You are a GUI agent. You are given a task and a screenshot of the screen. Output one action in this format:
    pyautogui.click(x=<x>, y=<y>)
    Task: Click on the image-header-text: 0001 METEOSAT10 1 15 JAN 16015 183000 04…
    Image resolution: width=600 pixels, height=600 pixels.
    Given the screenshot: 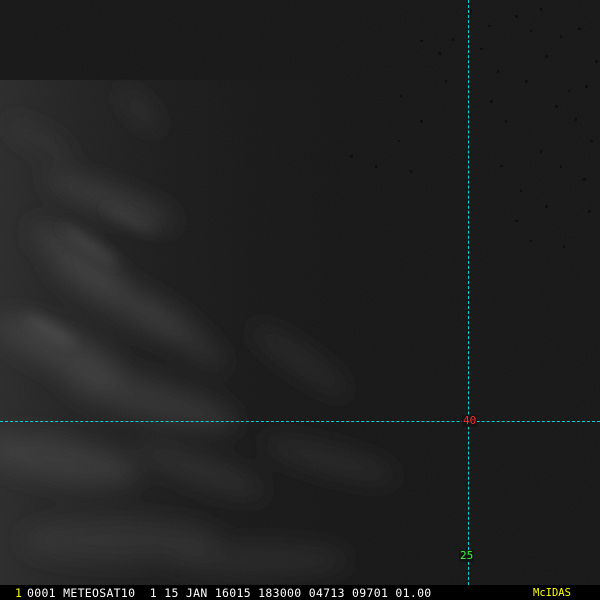 What is the action you would take?
    pyautogui.click(x=229, y=593)
    